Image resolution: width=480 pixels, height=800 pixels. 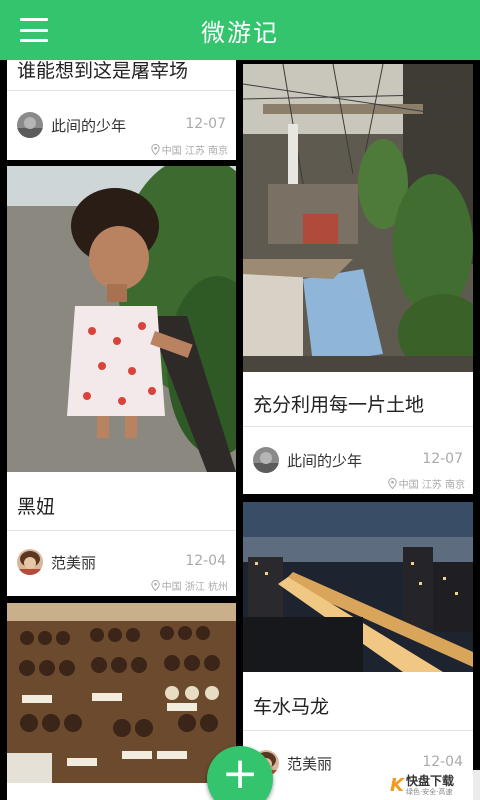 I want to click on watermark-brand: 快盘下载, so click(x=429, y=780).